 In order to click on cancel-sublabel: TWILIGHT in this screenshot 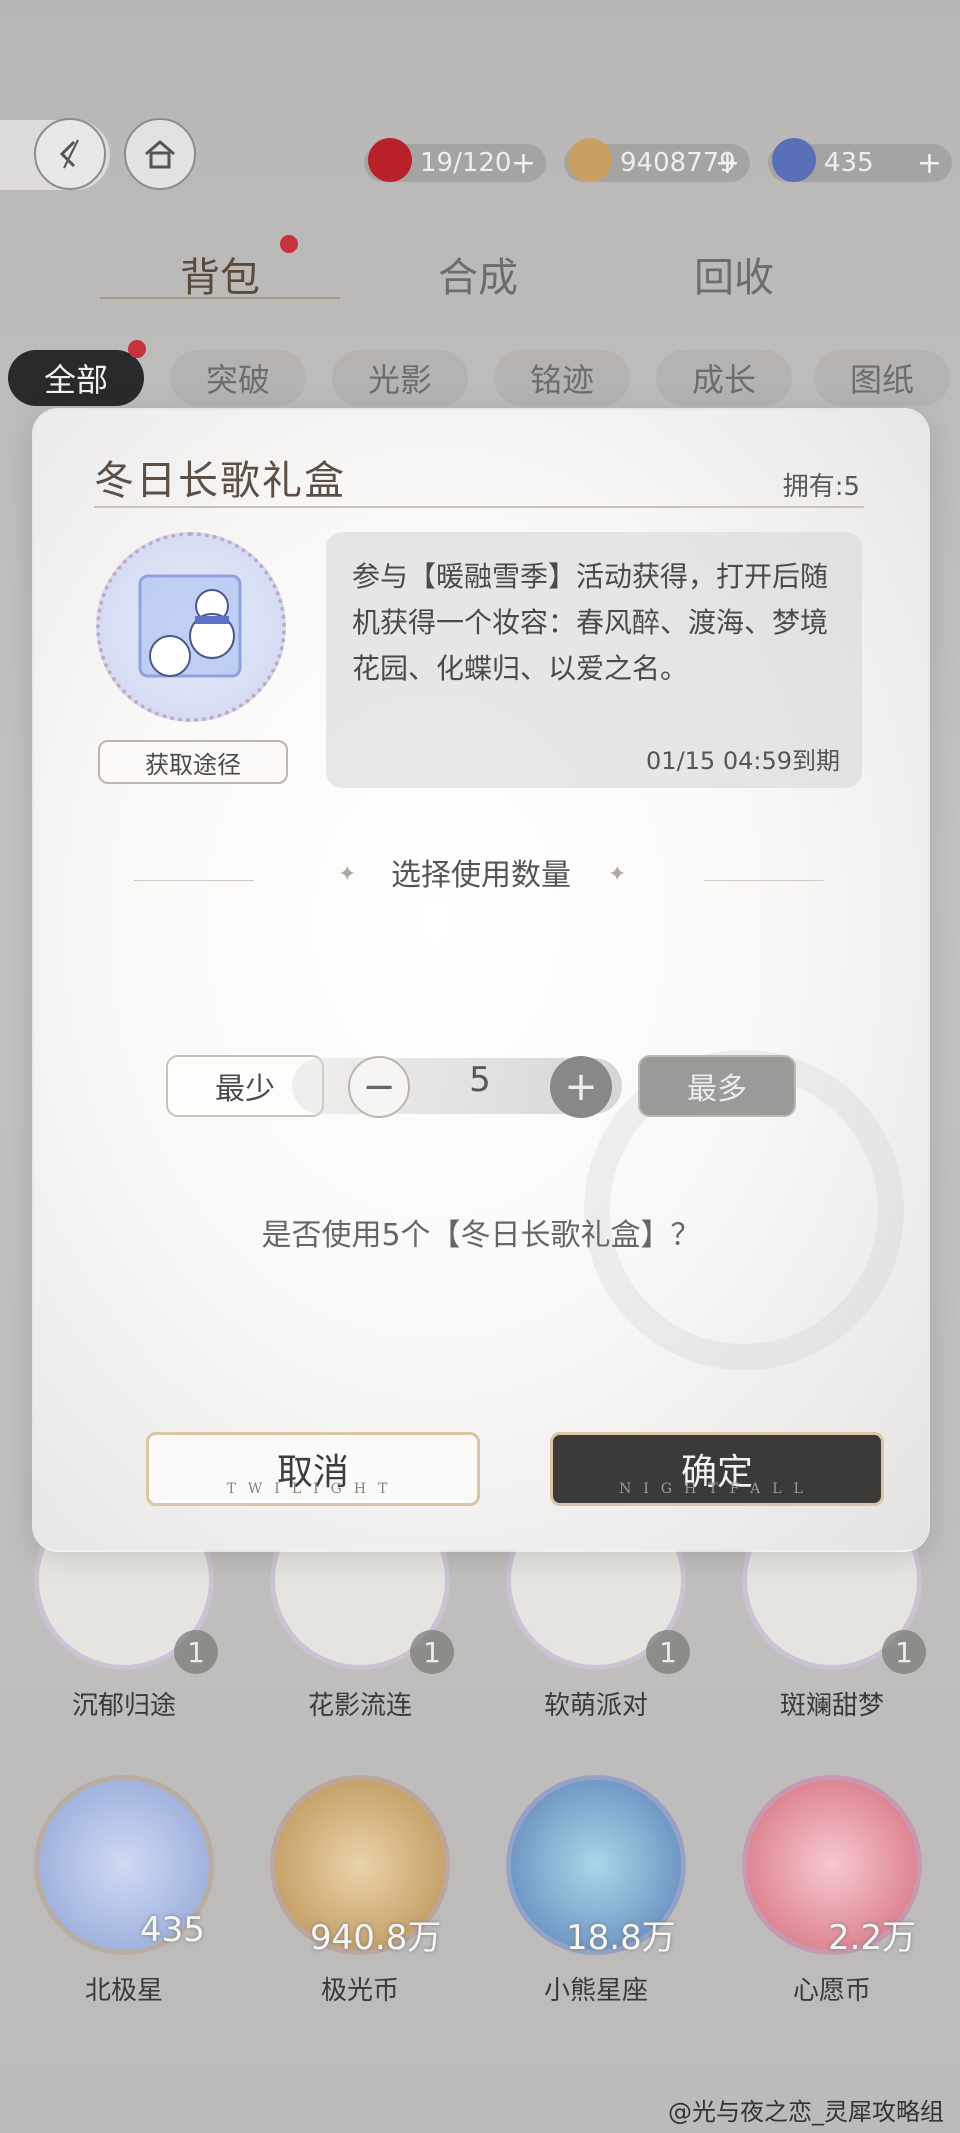, I will do `click(313, 1489)`.